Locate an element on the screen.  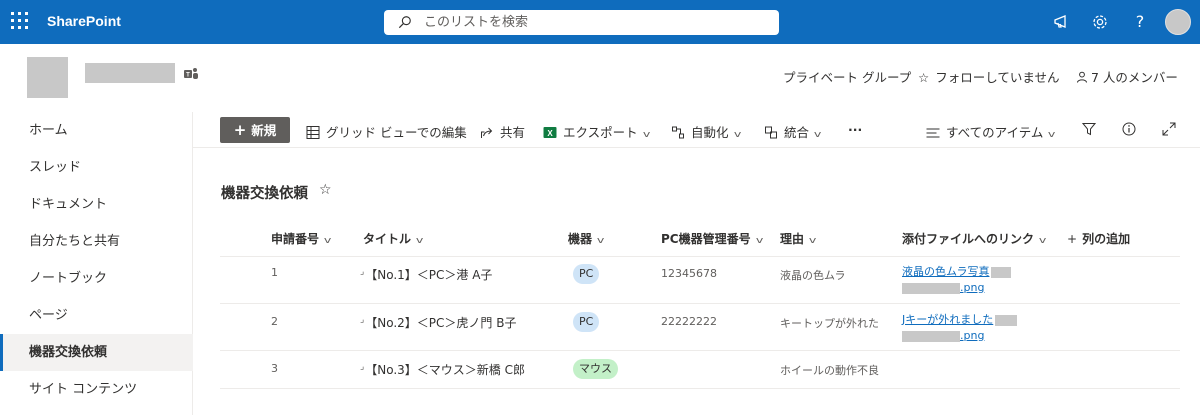
cell-pc-number: 22222222 is located at coordinates (689, 321).